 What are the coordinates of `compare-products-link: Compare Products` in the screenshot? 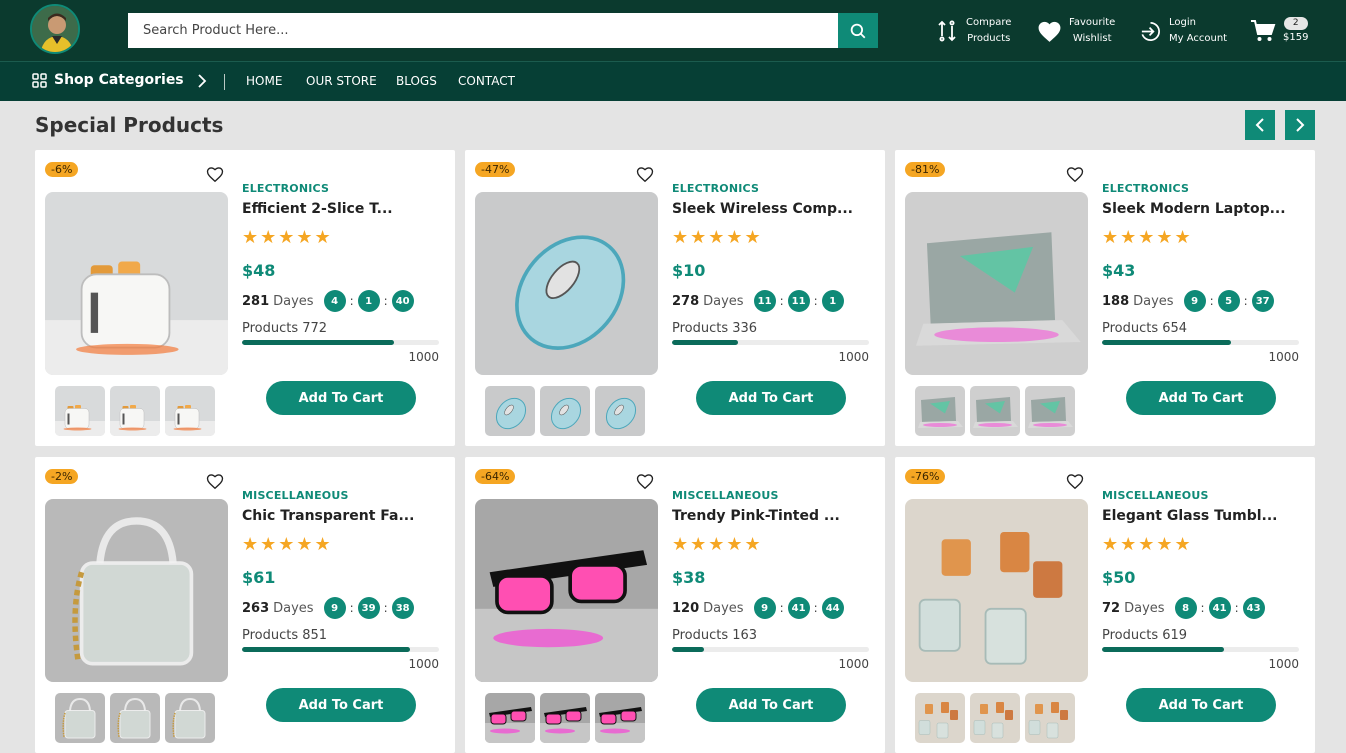 It's located at (973, 31).